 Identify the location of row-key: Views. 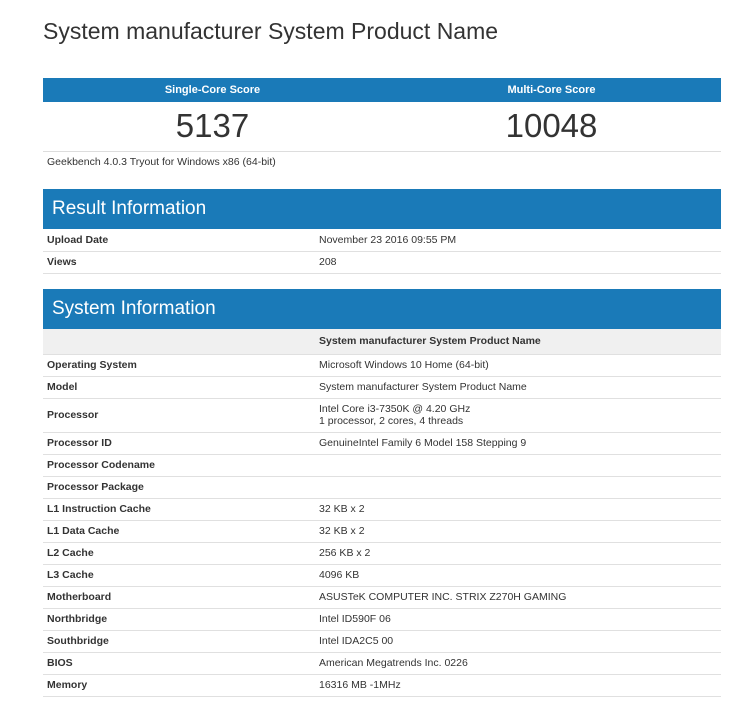
(179, 262).